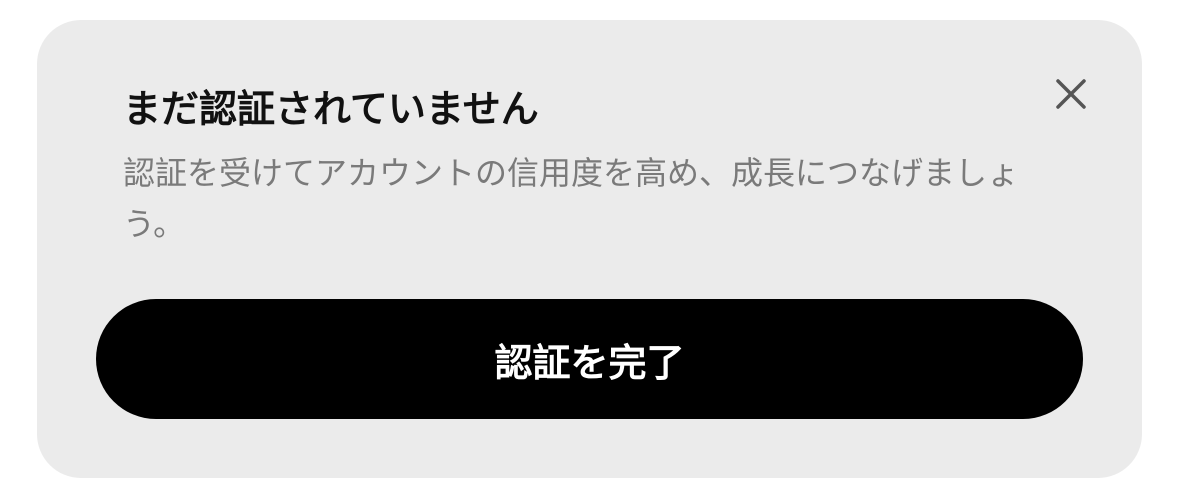  Describe the element at coordinates (571, 198) in the screenshot. I see `banner-description: 認証を受けてアカウントの信用度を高め、成長につなげましょう。` at that location.